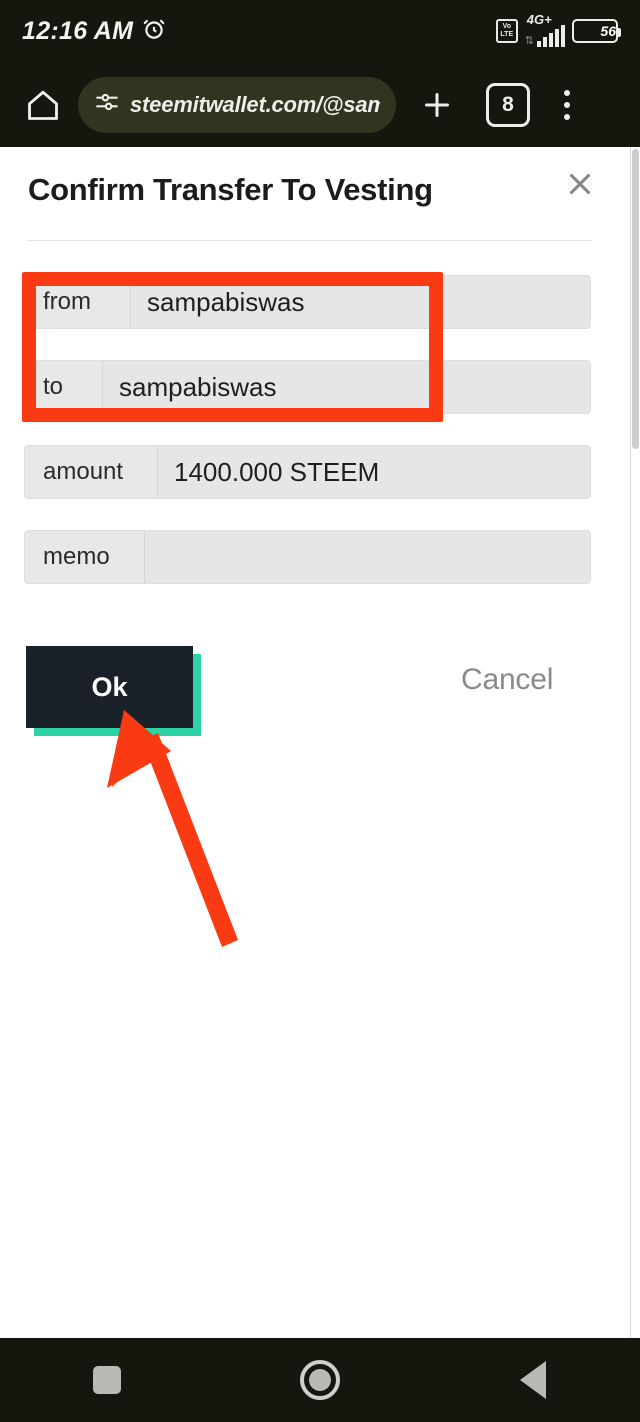 Image resolution: width=640 pixels, height=1422 pixels. Describe the element at coordinates (43, 105) in the screenshot. I see `home-icon` at that location.